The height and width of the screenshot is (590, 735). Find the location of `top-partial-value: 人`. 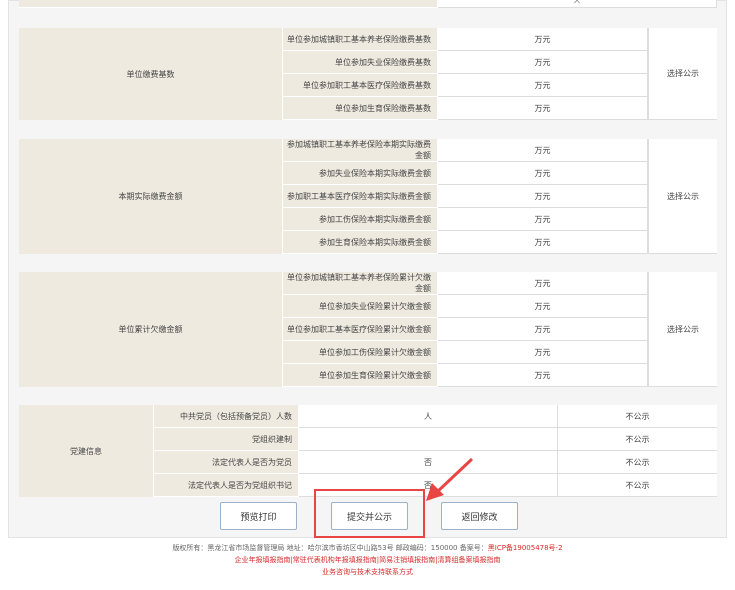

top-partial-value: 人 is located at coordinates (577, 4).